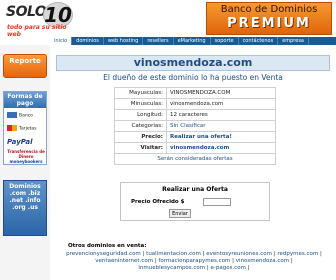 The width and height of the screenshot is (336, 280). Describe the element at coordinates (107, 246) in the screenshot. I see `other-domains-title: Otros dominios en venta:` at that location.